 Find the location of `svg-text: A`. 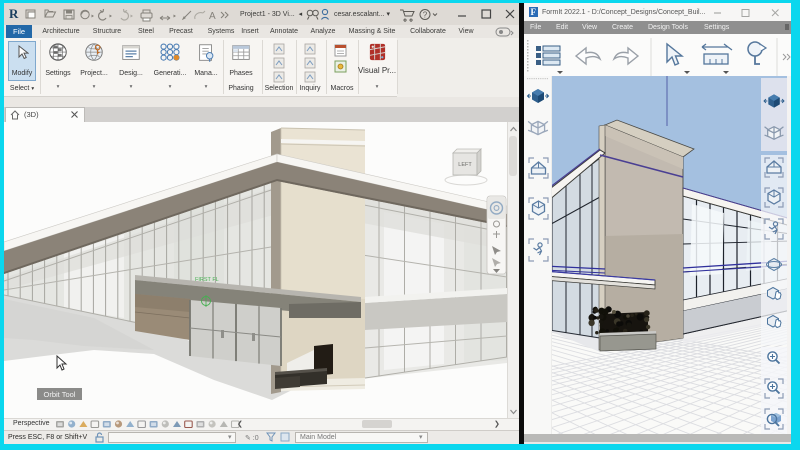

svg-text: A is located at coordinates (212, 16).